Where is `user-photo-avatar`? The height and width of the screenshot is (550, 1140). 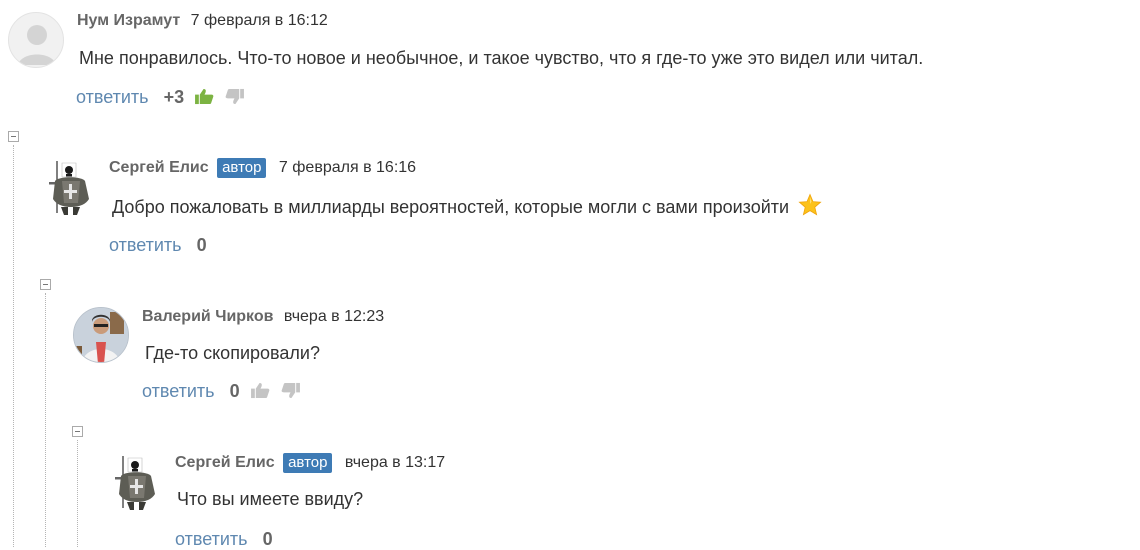
user-photo-avatar is located at coordinates (101, 335).